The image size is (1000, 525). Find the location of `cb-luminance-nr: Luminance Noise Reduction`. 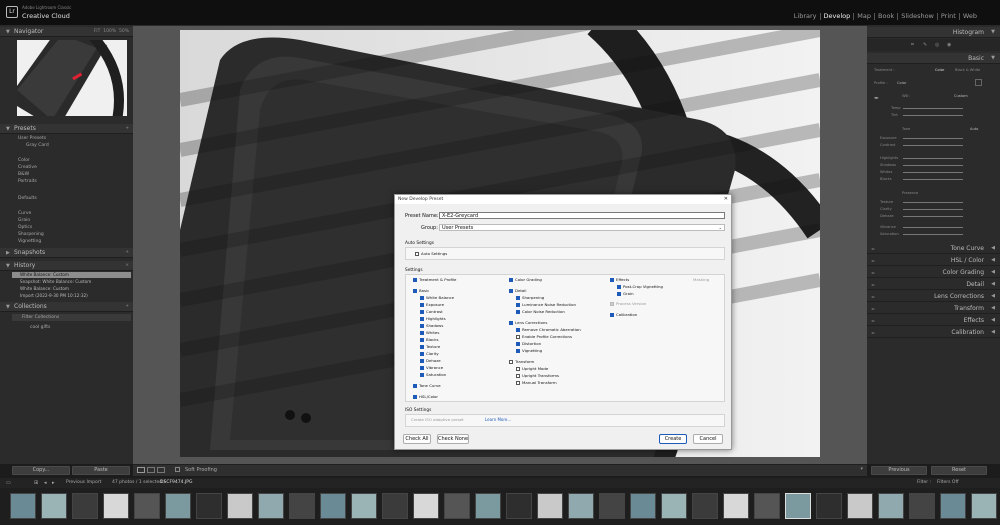

cb-luminance-nr: Luminance Noise Reduction is located at coordinates (546, 304).